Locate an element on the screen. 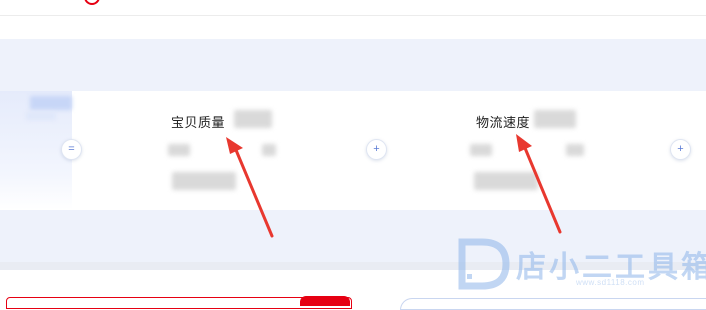 The width and height of the screenshot is (706, 310). watermark: 店小二工具箱 www.sd1118.com is located at coordinates (581, 265).